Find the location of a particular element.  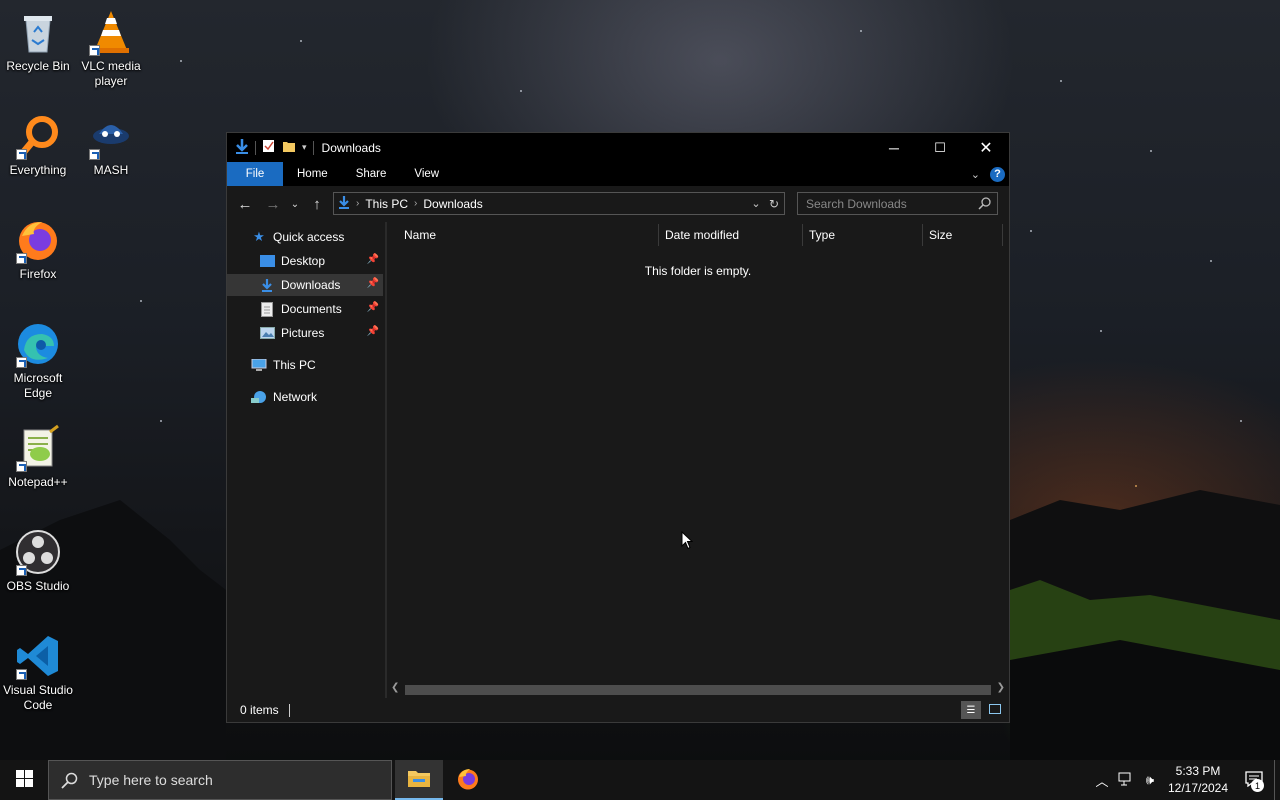

start-button is located at coordinates (24, 780).